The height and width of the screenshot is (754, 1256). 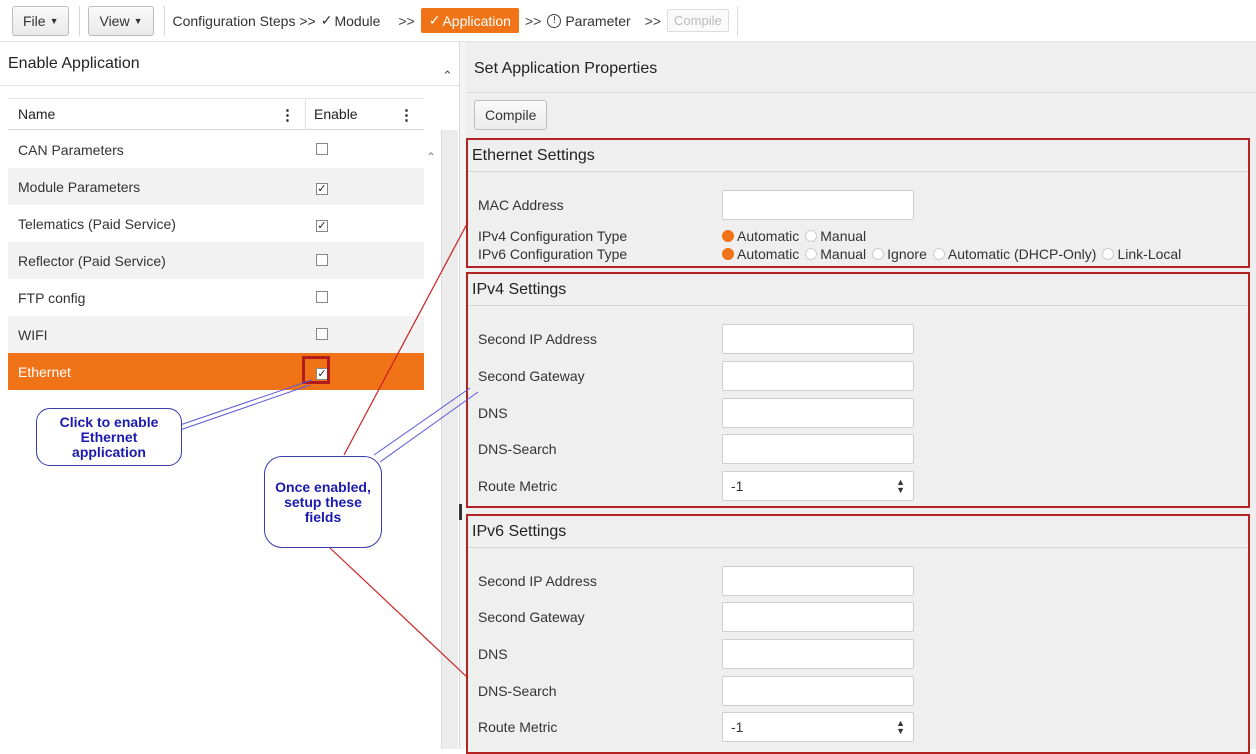 I want to click on row-name: Ethernet, so click(x=44, y=371).